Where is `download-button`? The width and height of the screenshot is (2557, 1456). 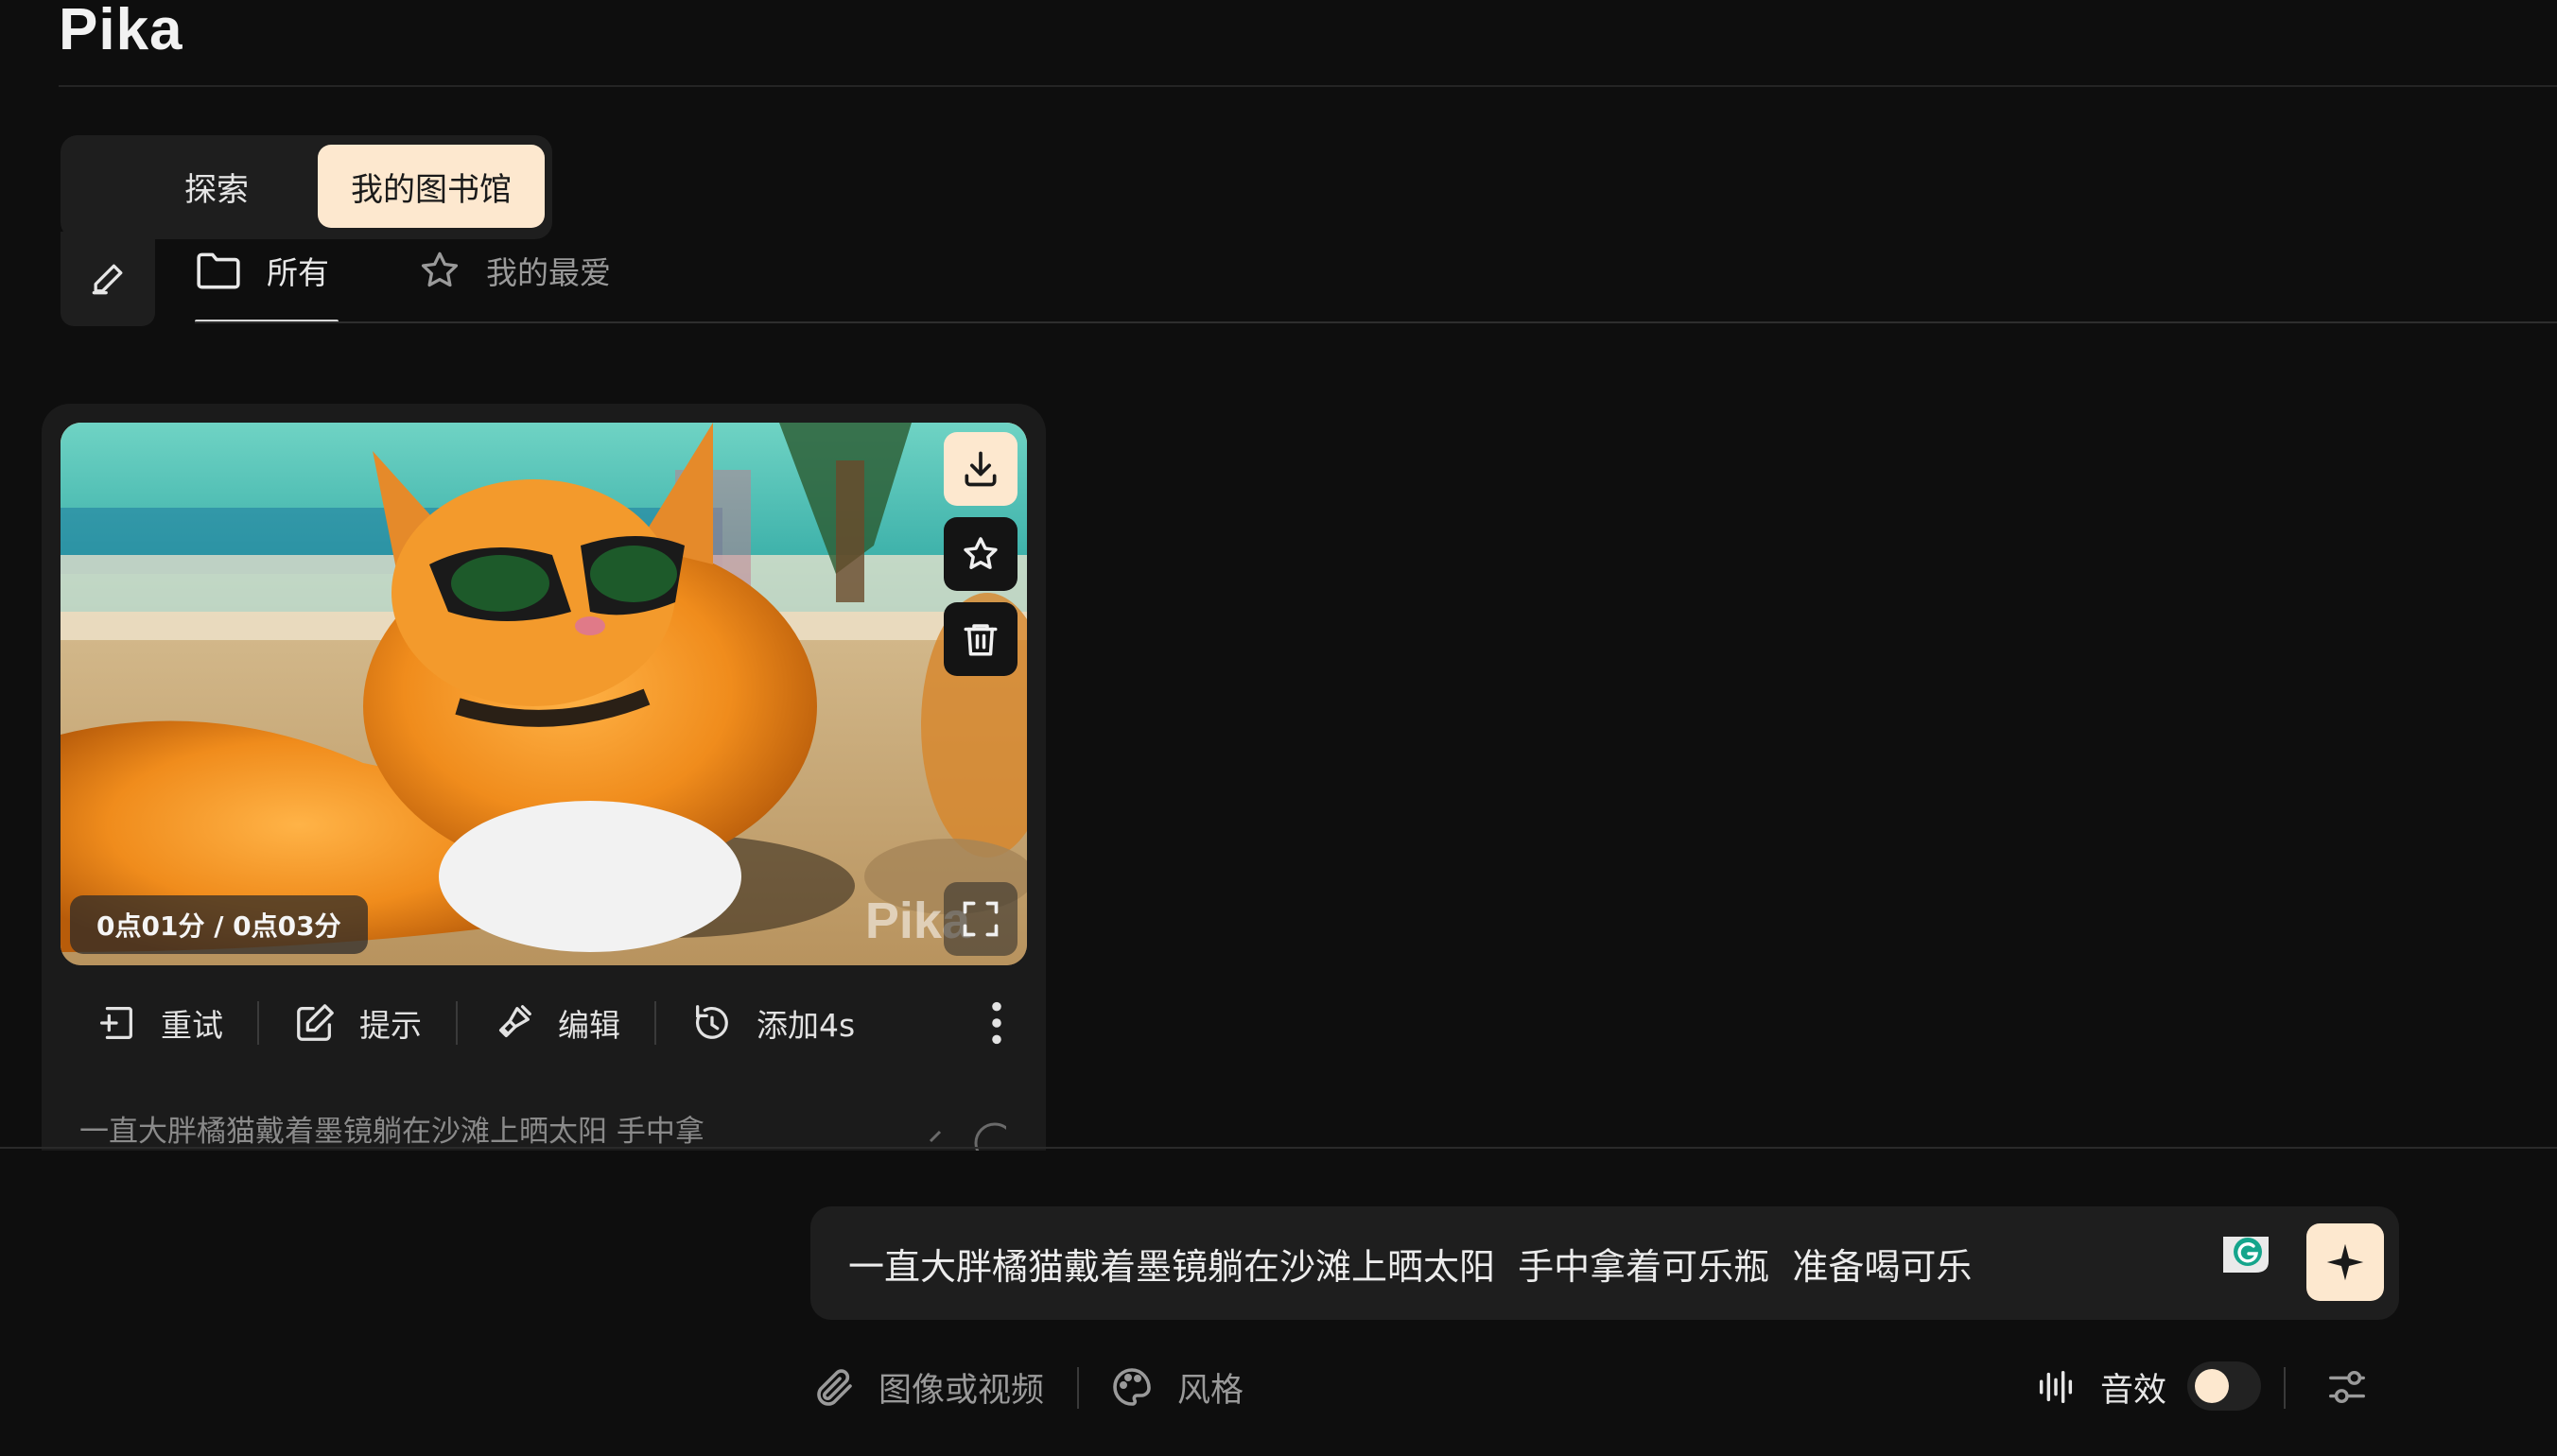
download-button is located at coordinates (981, 469).